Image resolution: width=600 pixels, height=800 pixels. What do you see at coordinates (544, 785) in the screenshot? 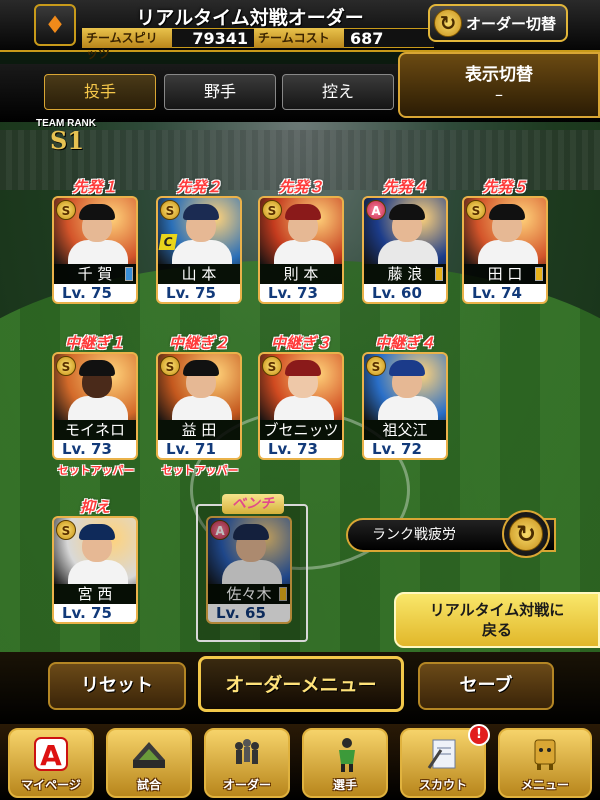
I see `nav-menu-label: メニュー` at bounding box center [544, 785].